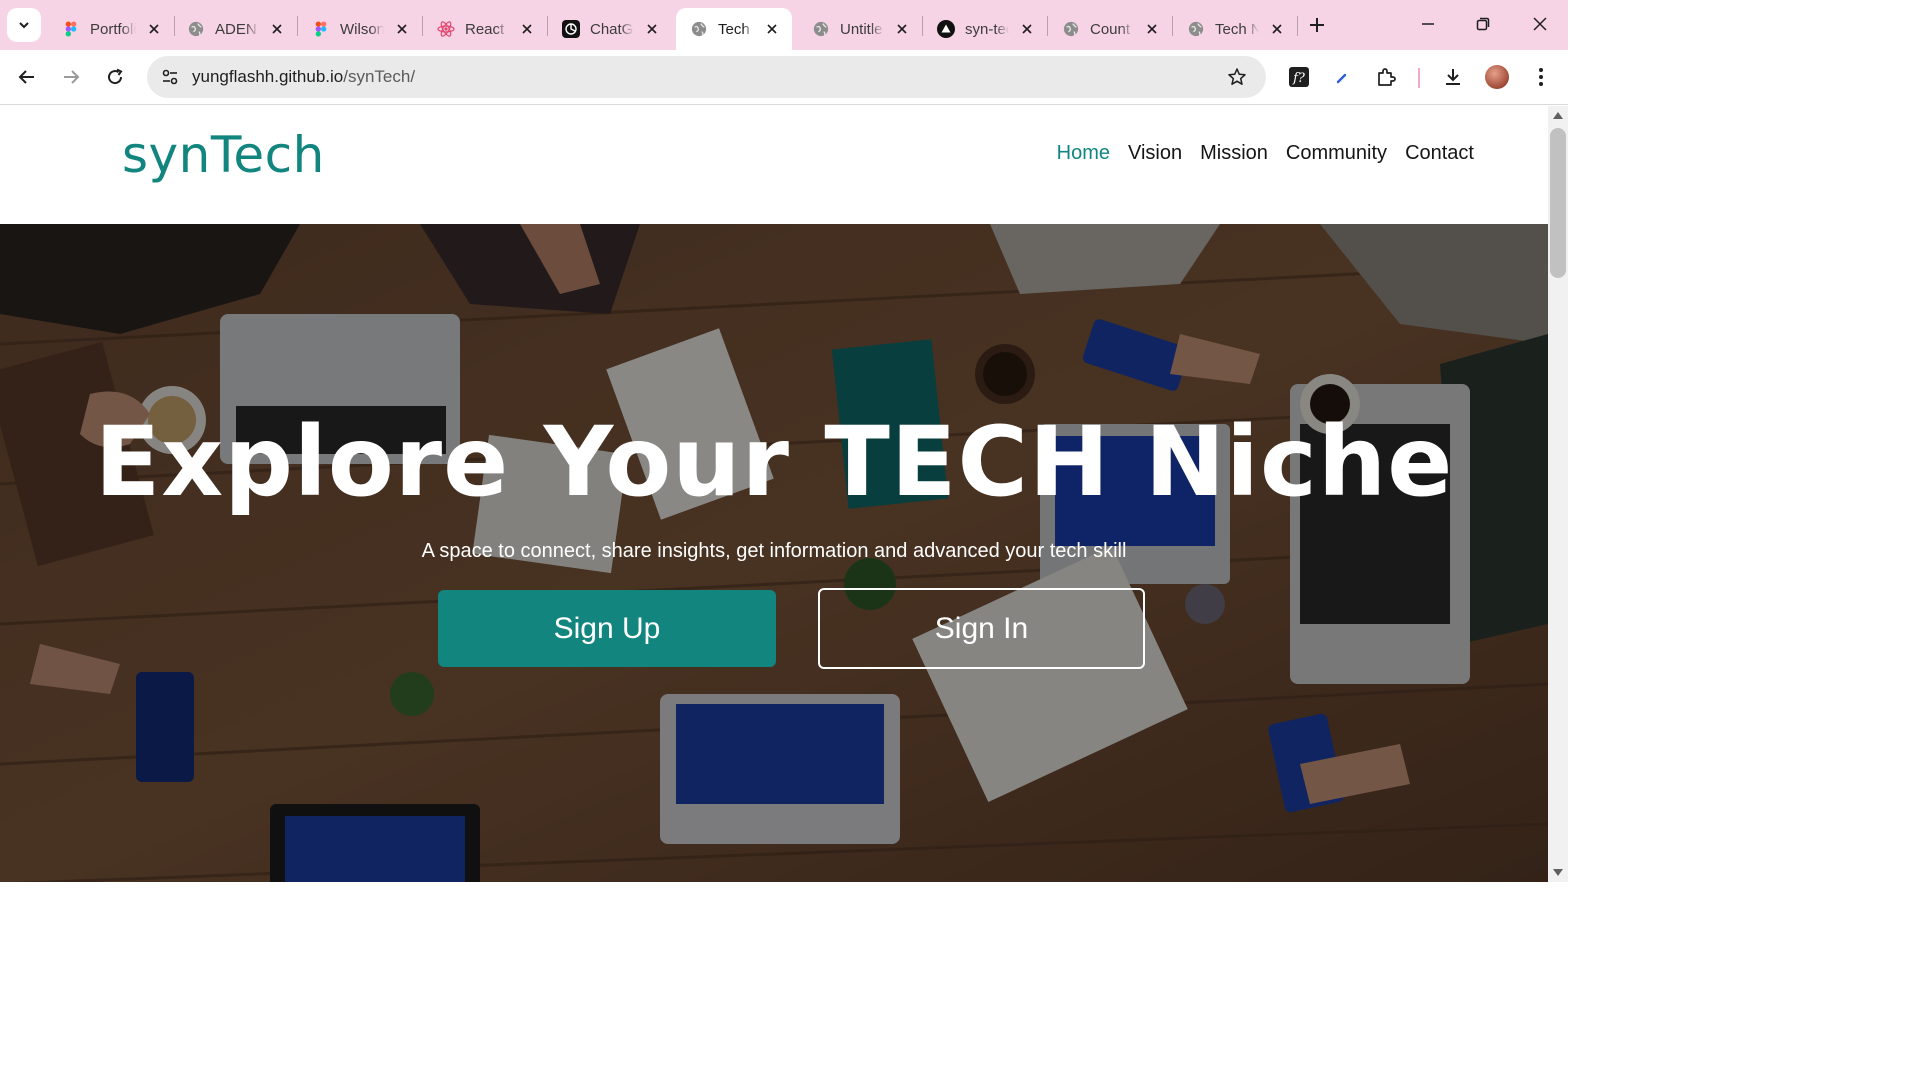 The width and height of the screenshot is (1920, 1080). I want to click on chevron-down-icon, so click(24, 25).